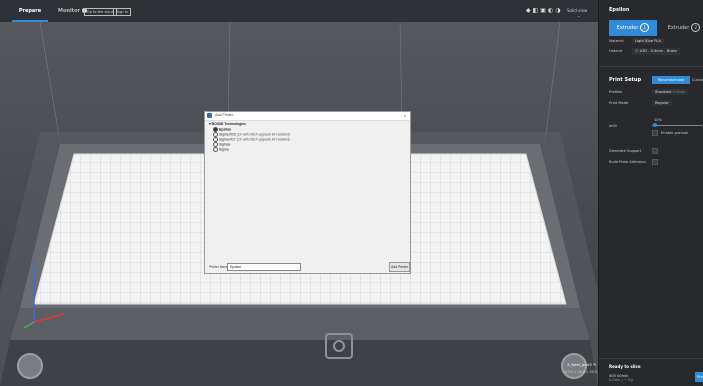 Image resolution: width=703 pixels, height=386 pixels. Describe the element at coordinates (225, 128) in the screenshot. I see `printer-option-label: Epsilon` at that location.